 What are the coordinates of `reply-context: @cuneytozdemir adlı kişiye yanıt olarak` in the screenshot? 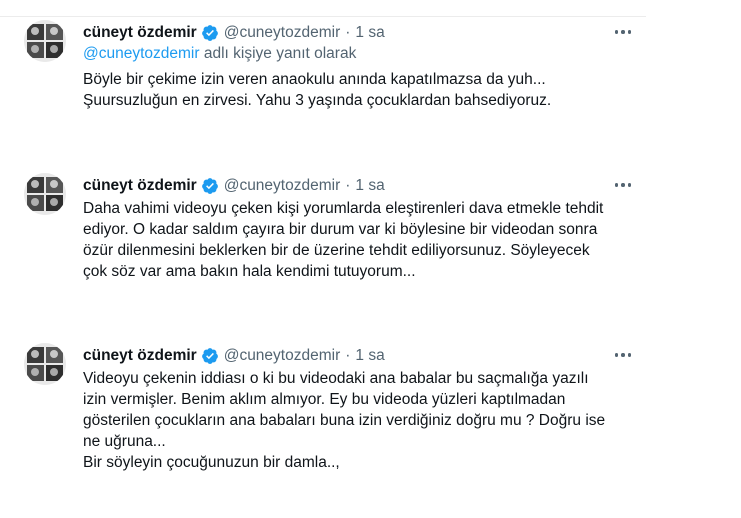 It's located at (219, 54).